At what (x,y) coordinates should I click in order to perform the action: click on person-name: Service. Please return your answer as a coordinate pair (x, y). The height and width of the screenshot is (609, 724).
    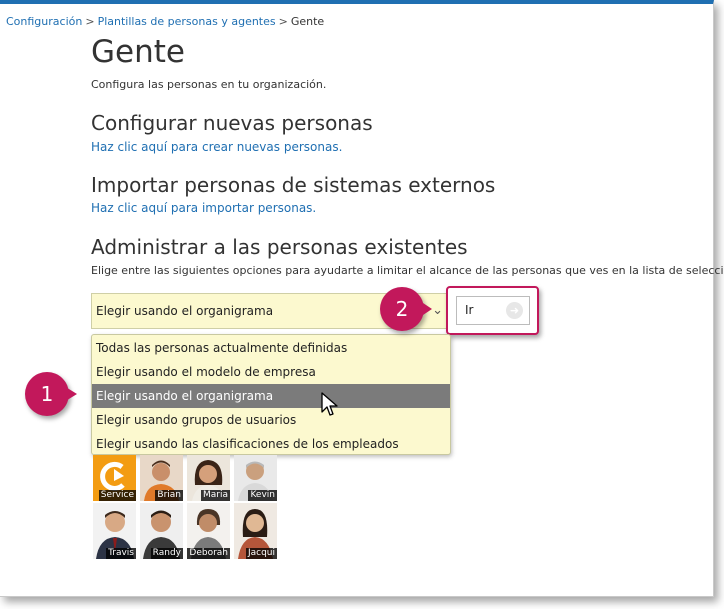
    Looking at the image, I should click on (117, 495).